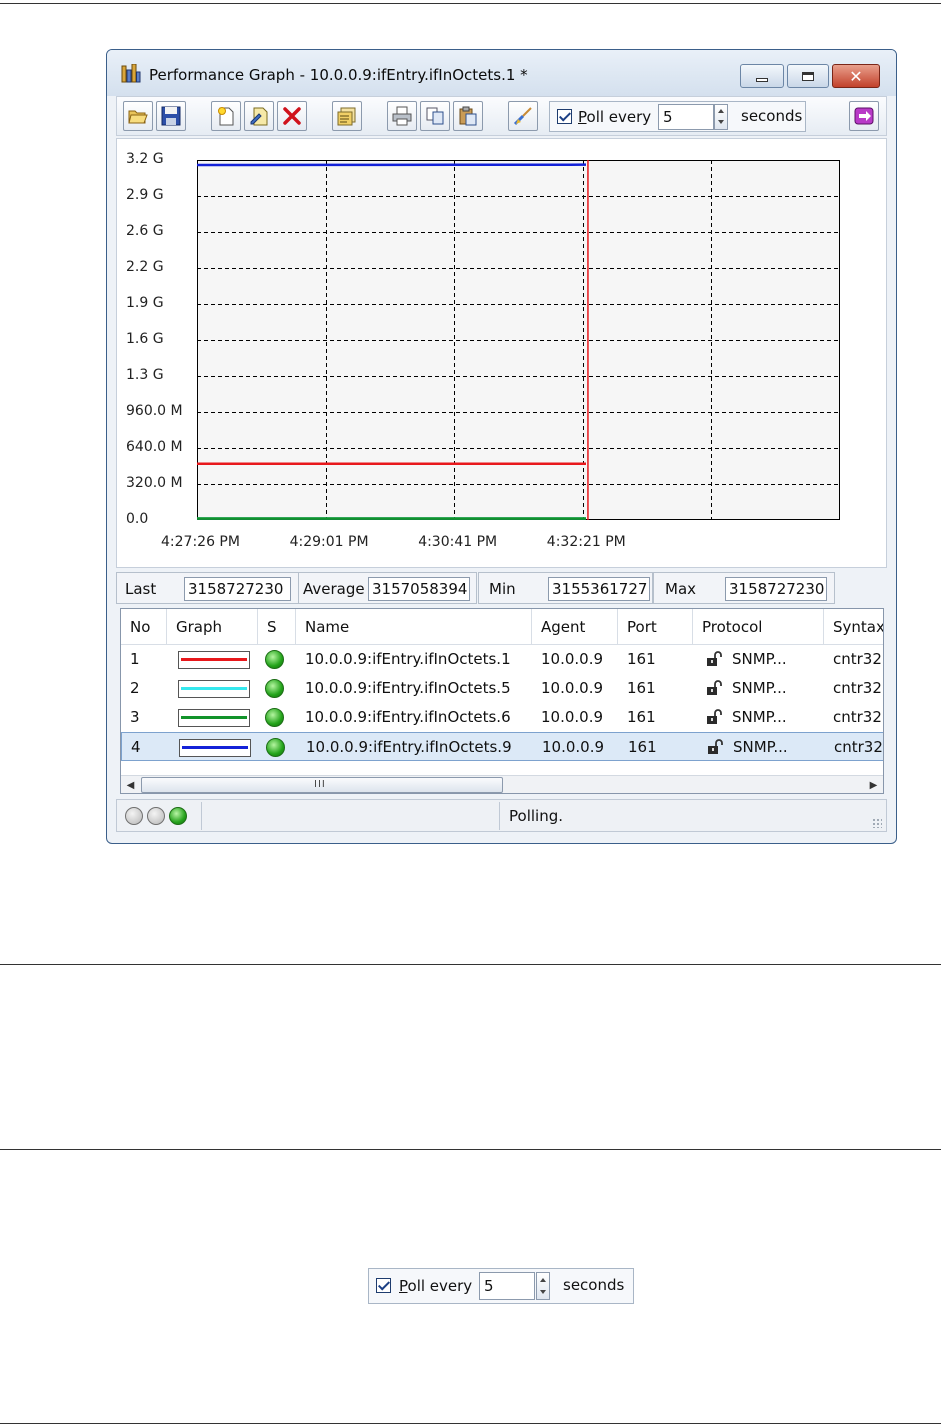 This screenshot has height=1426, width=941. What do you see at coordinates (212, 627) in the screenshot?
I see `column-header-graph: Graph` at bounding box center [212, 627].